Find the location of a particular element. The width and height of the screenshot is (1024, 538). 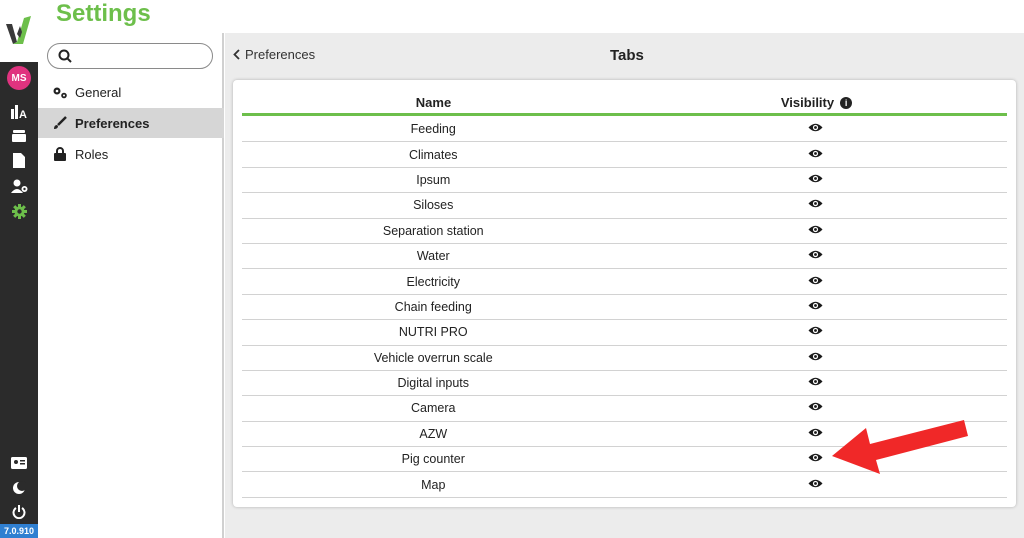

column-header-name: Name is located at coordinates (433, 102).